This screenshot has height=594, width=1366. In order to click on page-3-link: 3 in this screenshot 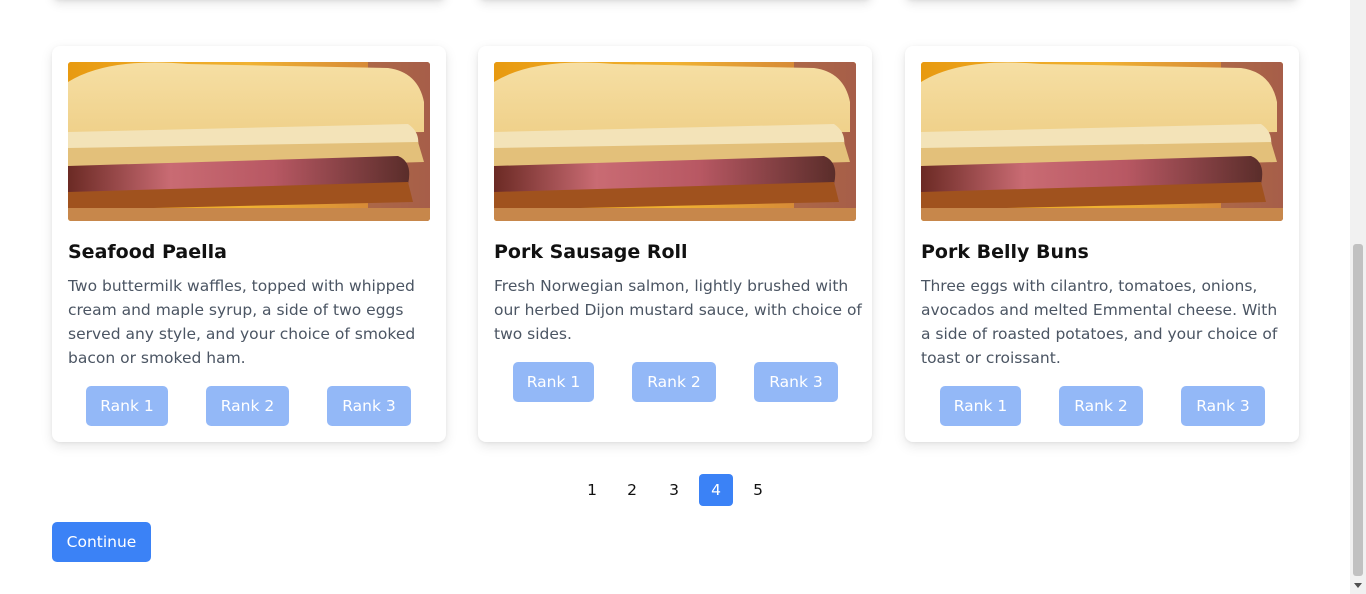, I will do `click(674, 490)`.